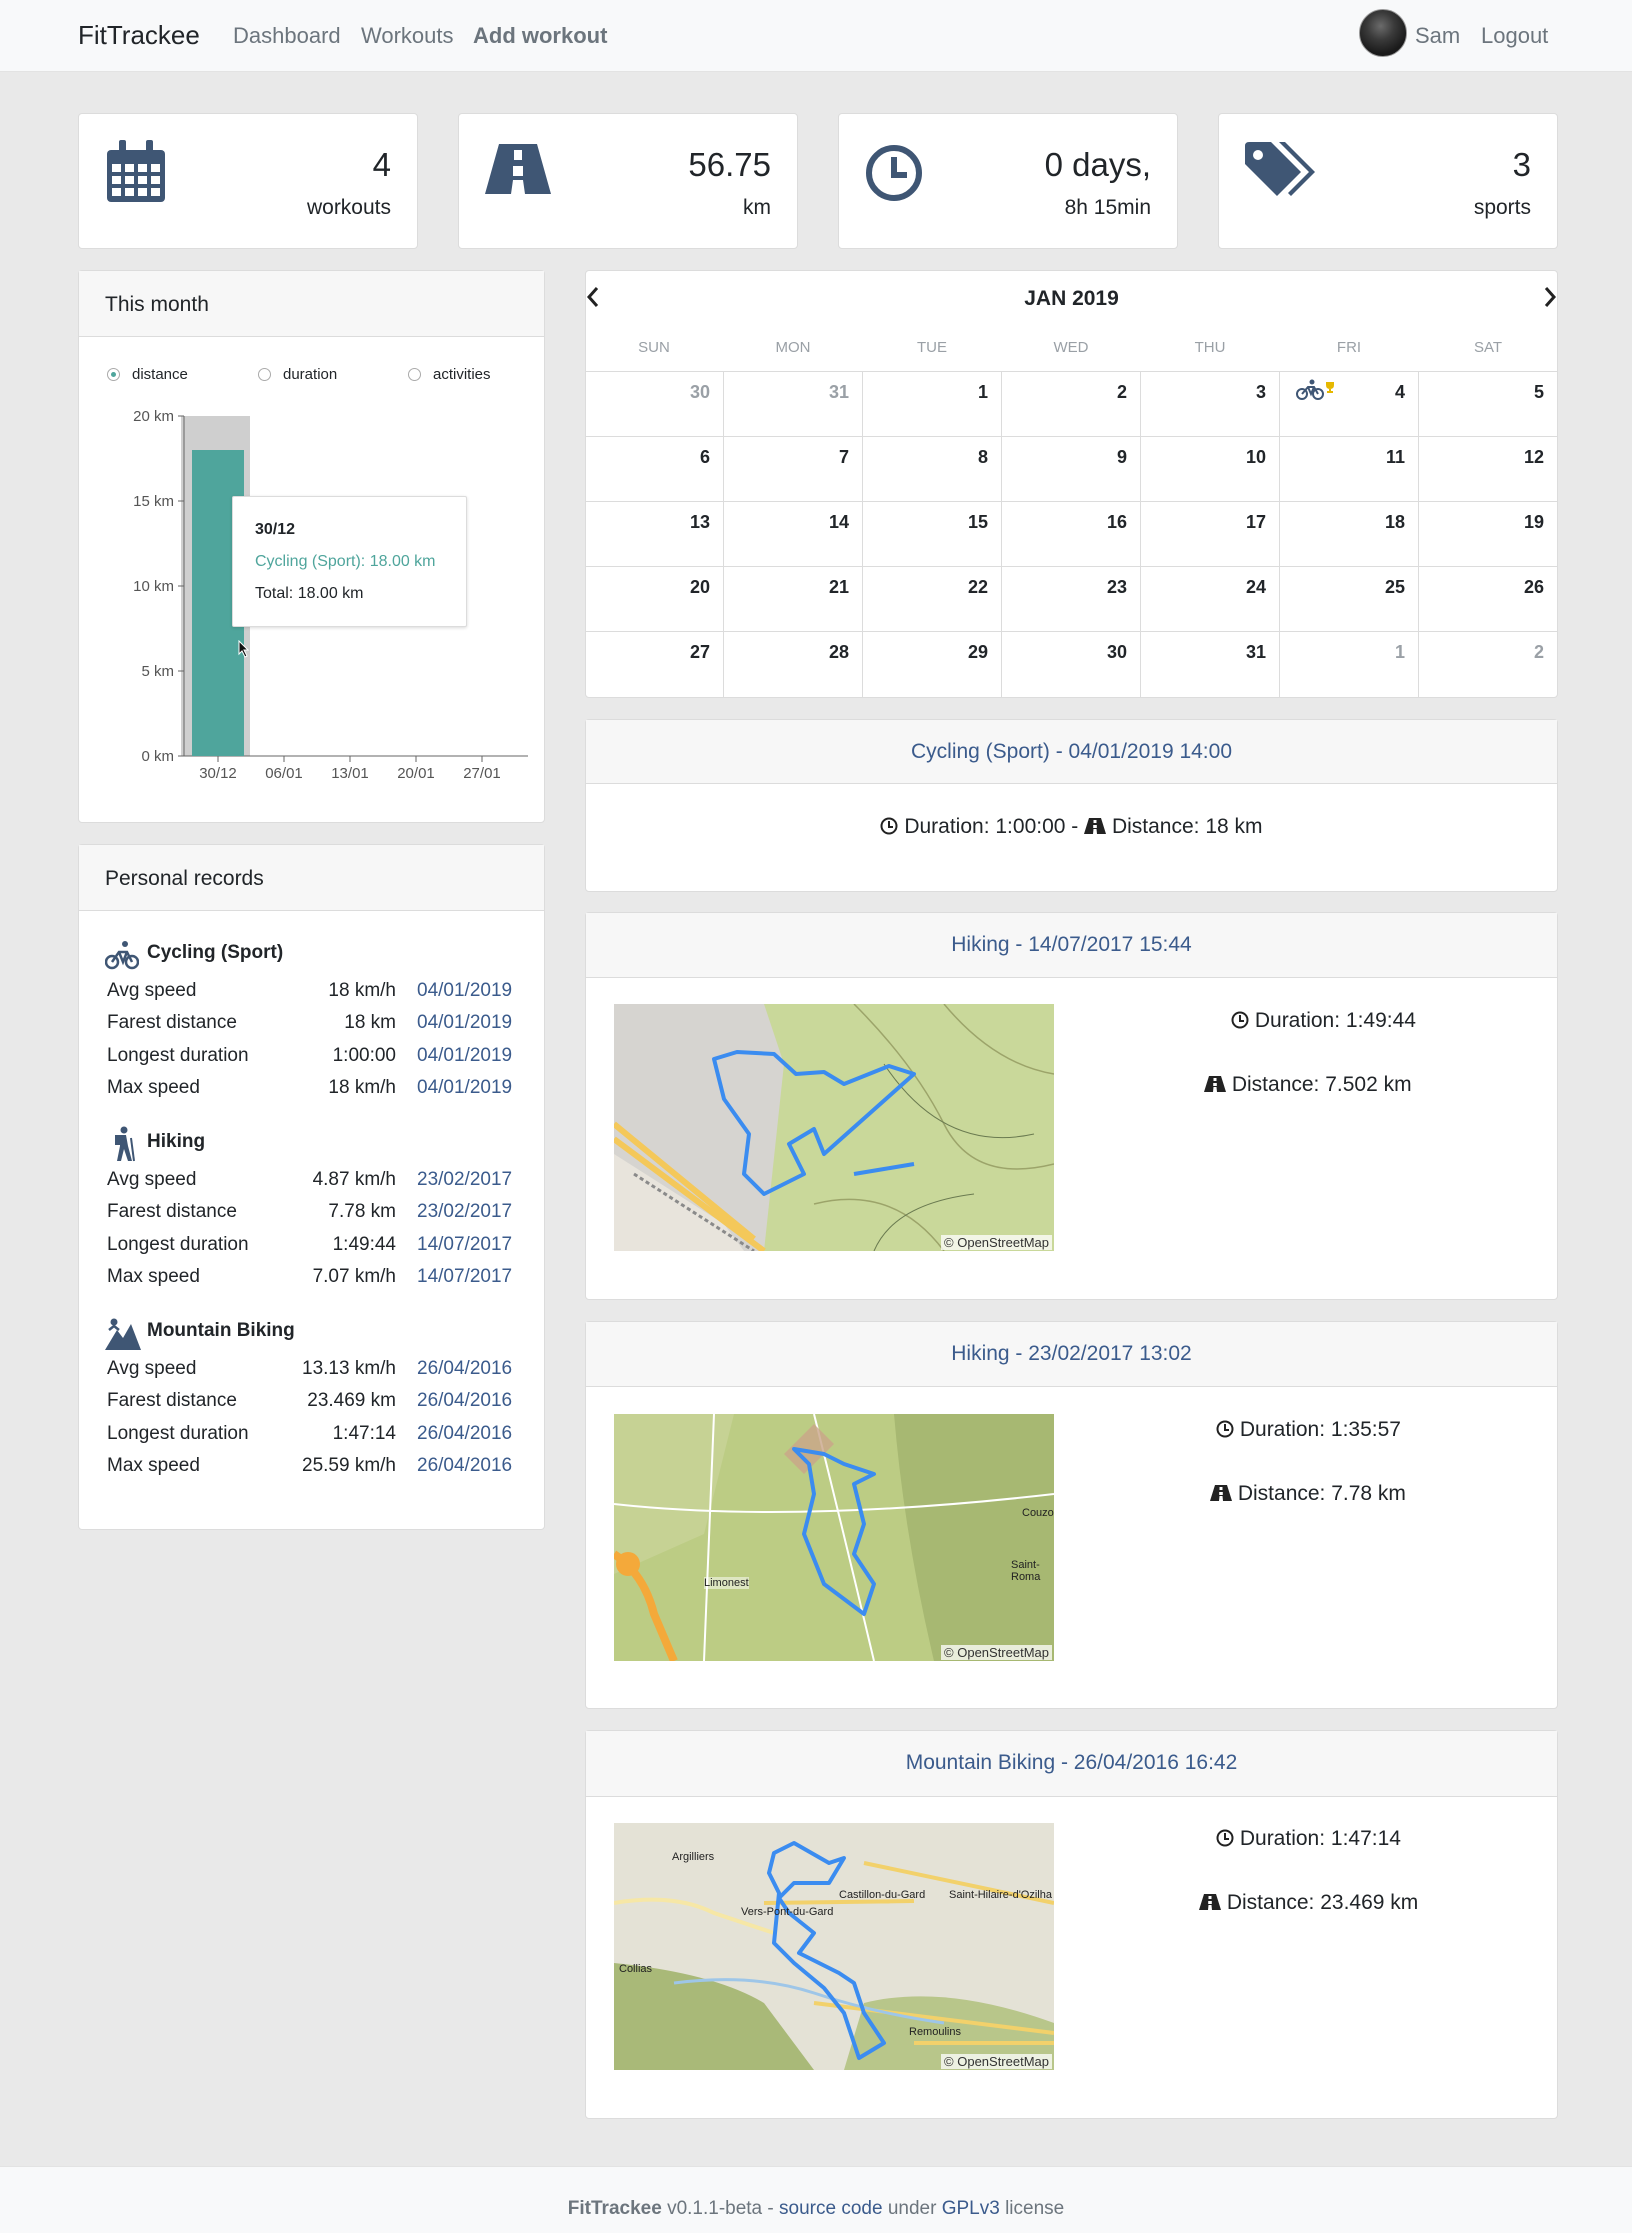  I want to click on workout-title-link: Mountain Biking - 26/04/2016 16:42, so click(1071, 1763).